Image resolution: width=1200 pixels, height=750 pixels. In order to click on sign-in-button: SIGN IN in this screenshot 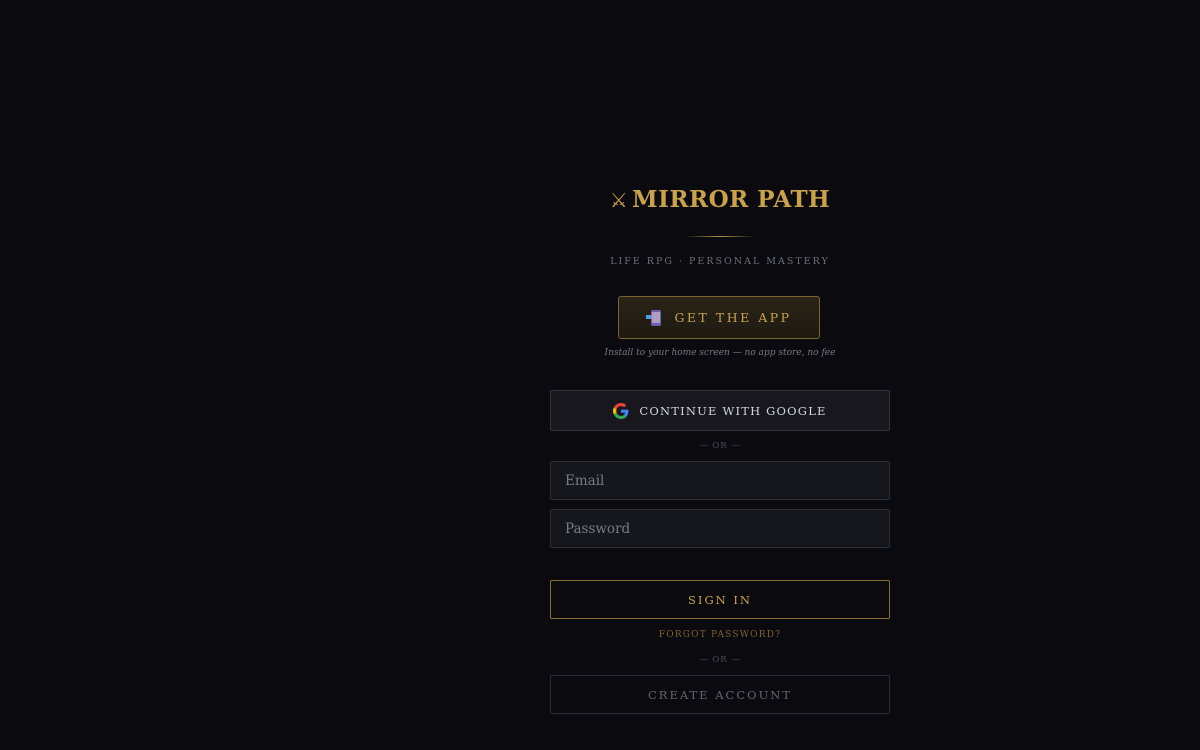, I will do `click(720, 599)`.